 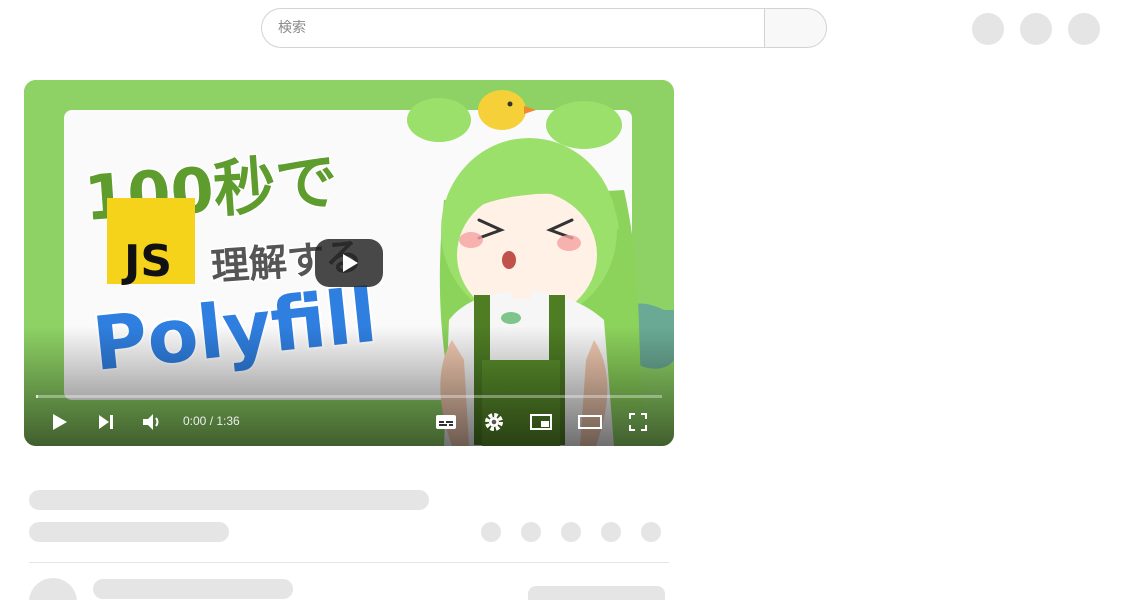 What do you see at coordinates (349, 562) in the screenshot?
I see `divider` at bounding box center [349, 562].